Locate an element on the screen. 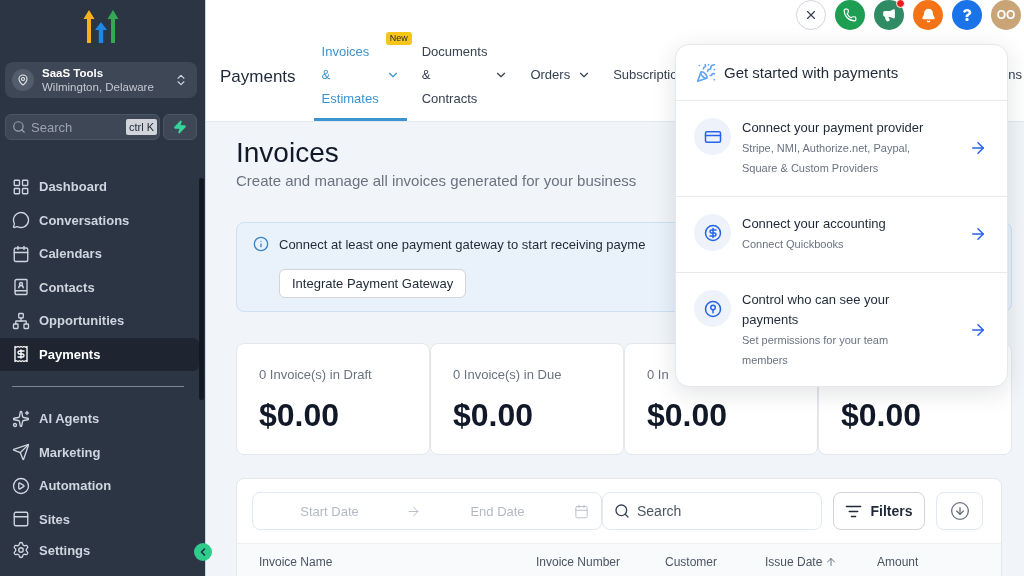 Image resolution: width=1024 pixels, height=576 pixels. bell-icon is located at coordinates (928, 15).